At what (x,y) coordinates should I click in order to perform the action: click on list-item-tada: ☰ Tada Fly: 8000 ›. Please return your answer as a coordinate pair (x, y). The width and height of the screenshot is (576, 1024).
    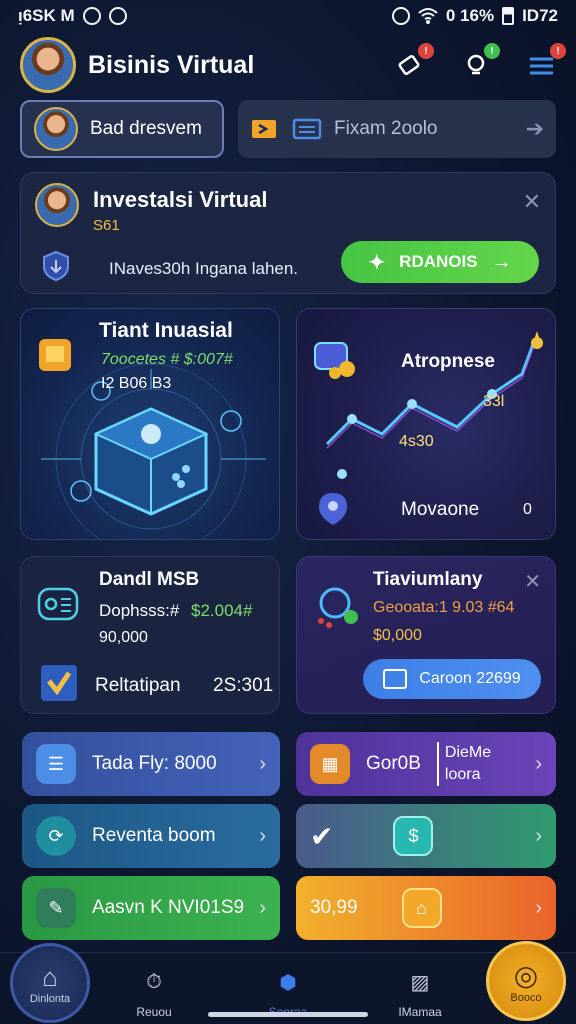
    Looking at the image, I should click on (151, 764).